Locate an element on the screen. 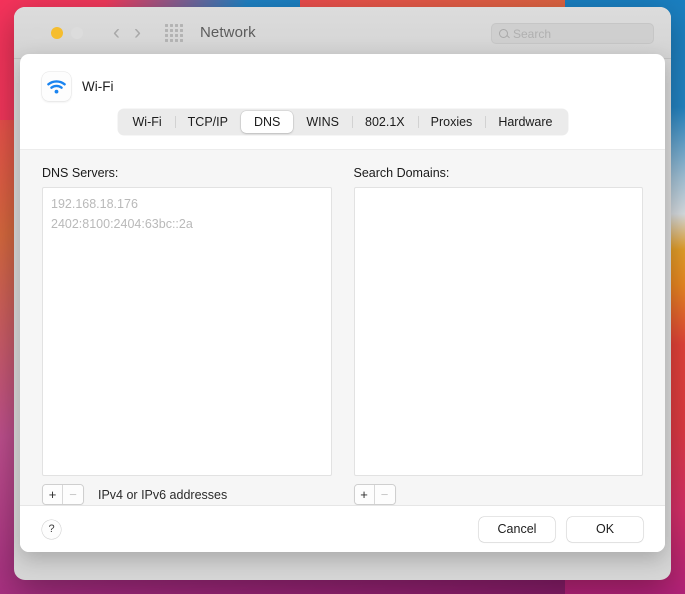  back-arrow-icon: ‹ is located at coordinates (116, 32).